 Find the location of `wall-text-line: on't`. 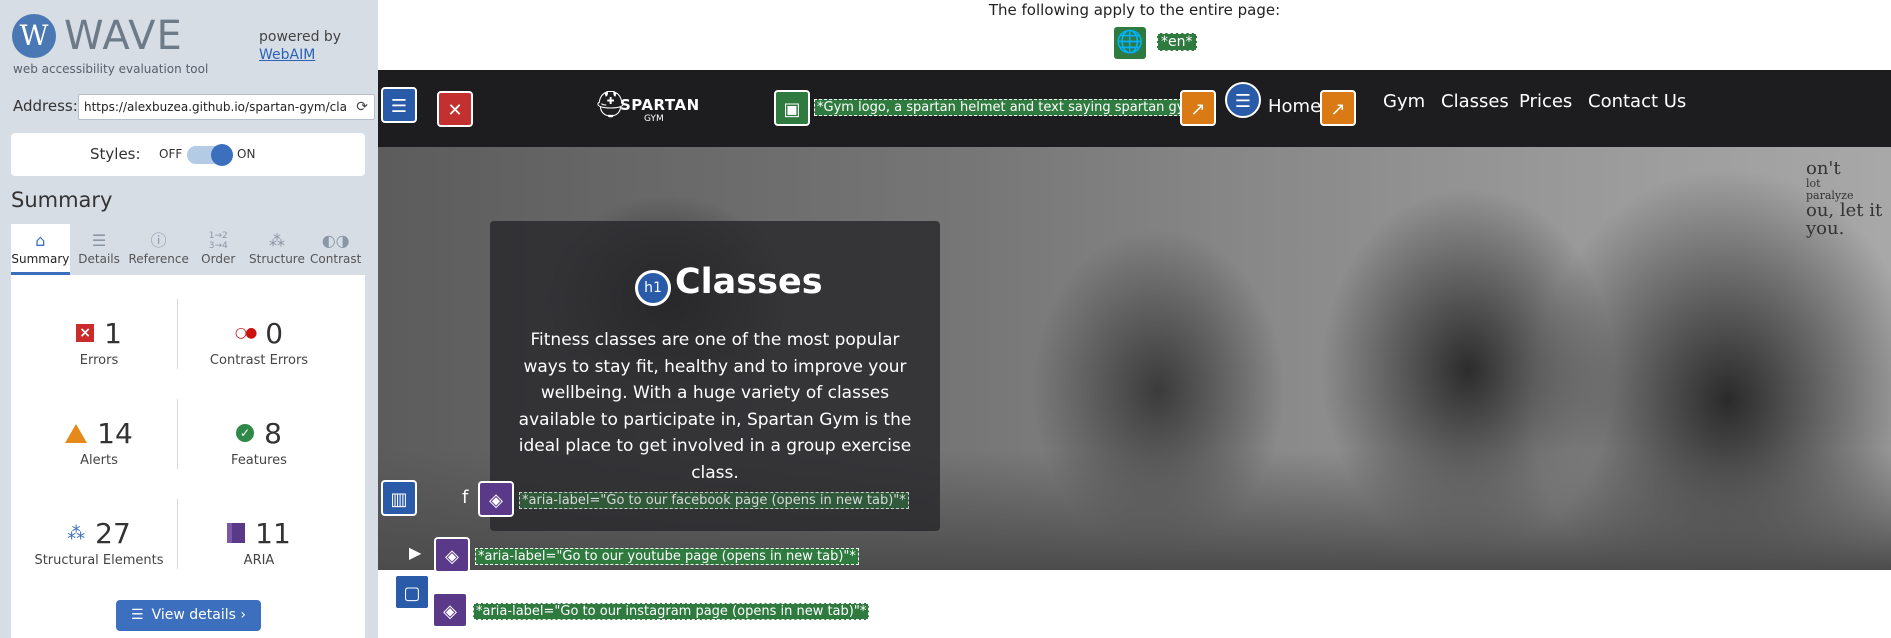

wall-text-line: on't is located at coordinates (1823, 168).